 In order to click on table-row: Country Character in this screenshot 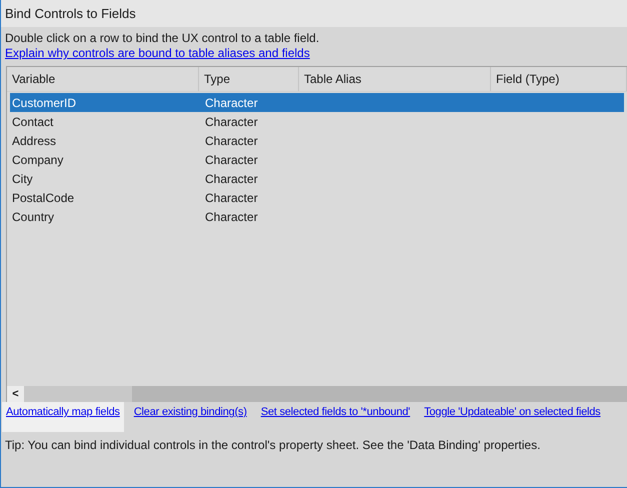, I will do `click(317, 216)`.